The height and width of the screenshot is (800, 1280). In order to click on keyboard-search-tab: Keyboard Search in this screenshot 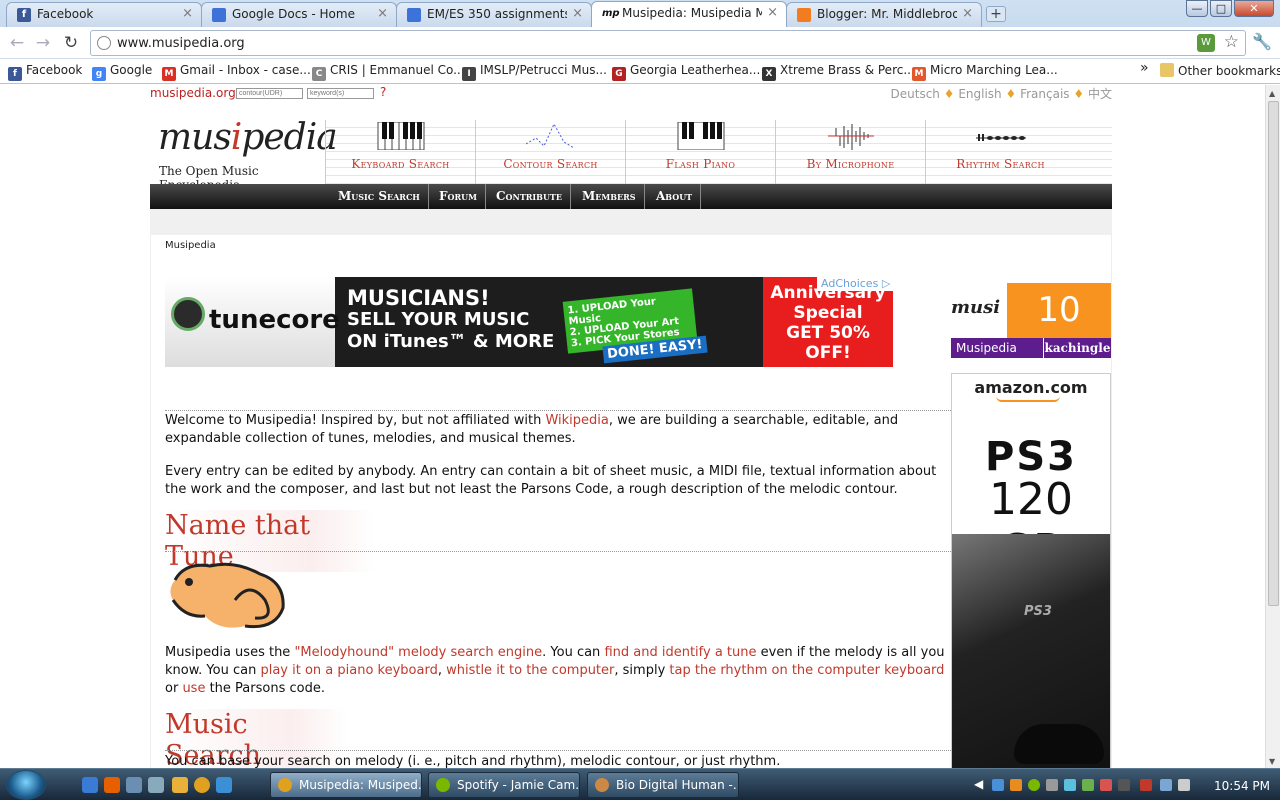, I will do `click(400, 152)`.